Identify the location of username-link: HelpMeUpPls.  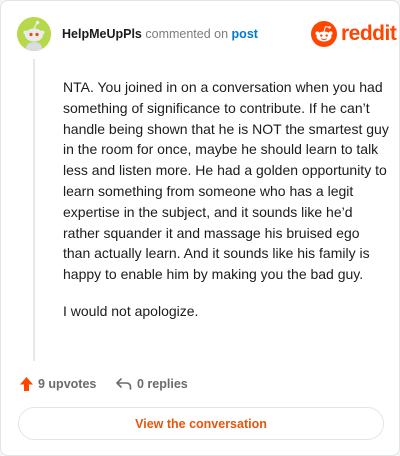
(102, 34).